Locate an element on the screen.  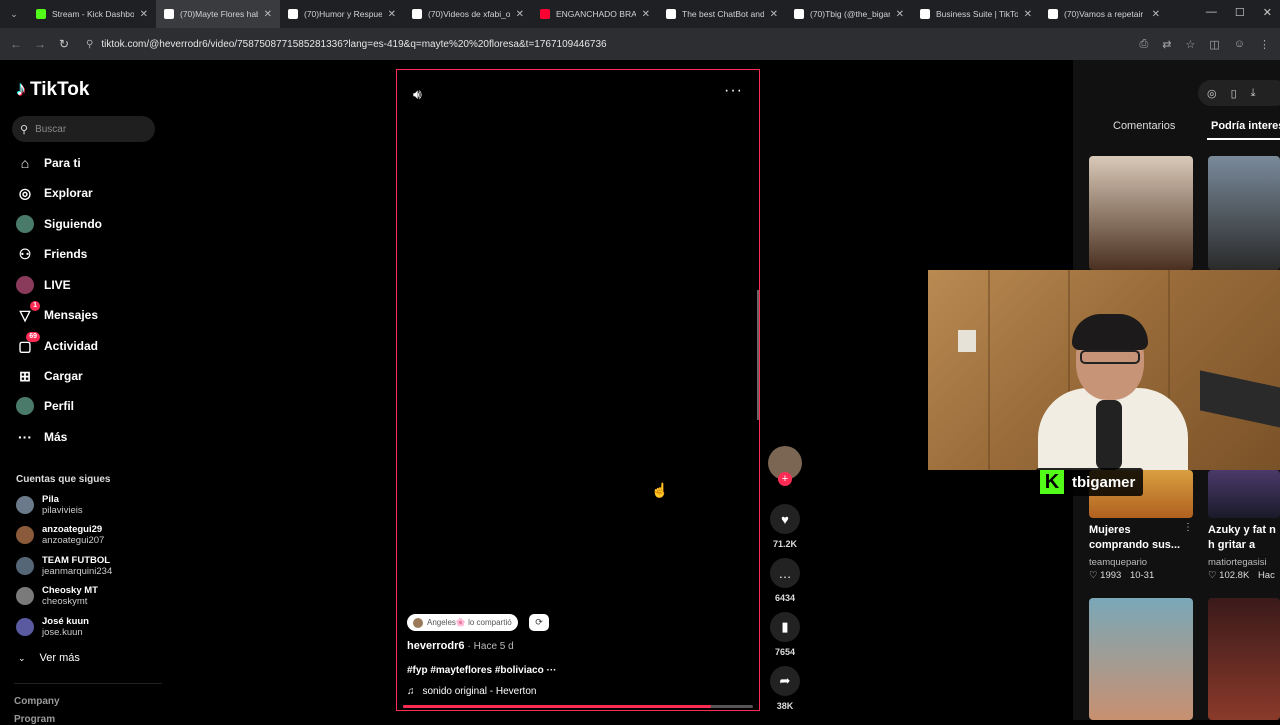
video-stats: ♡ 1993 10-31 is located at coordinates (1121, 575).